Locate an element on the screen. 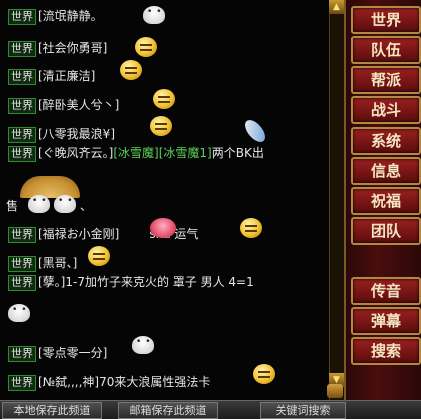 The width and height of the screenshot is (421, 419). chat-line: 售 is located at coordinates (12, 206).